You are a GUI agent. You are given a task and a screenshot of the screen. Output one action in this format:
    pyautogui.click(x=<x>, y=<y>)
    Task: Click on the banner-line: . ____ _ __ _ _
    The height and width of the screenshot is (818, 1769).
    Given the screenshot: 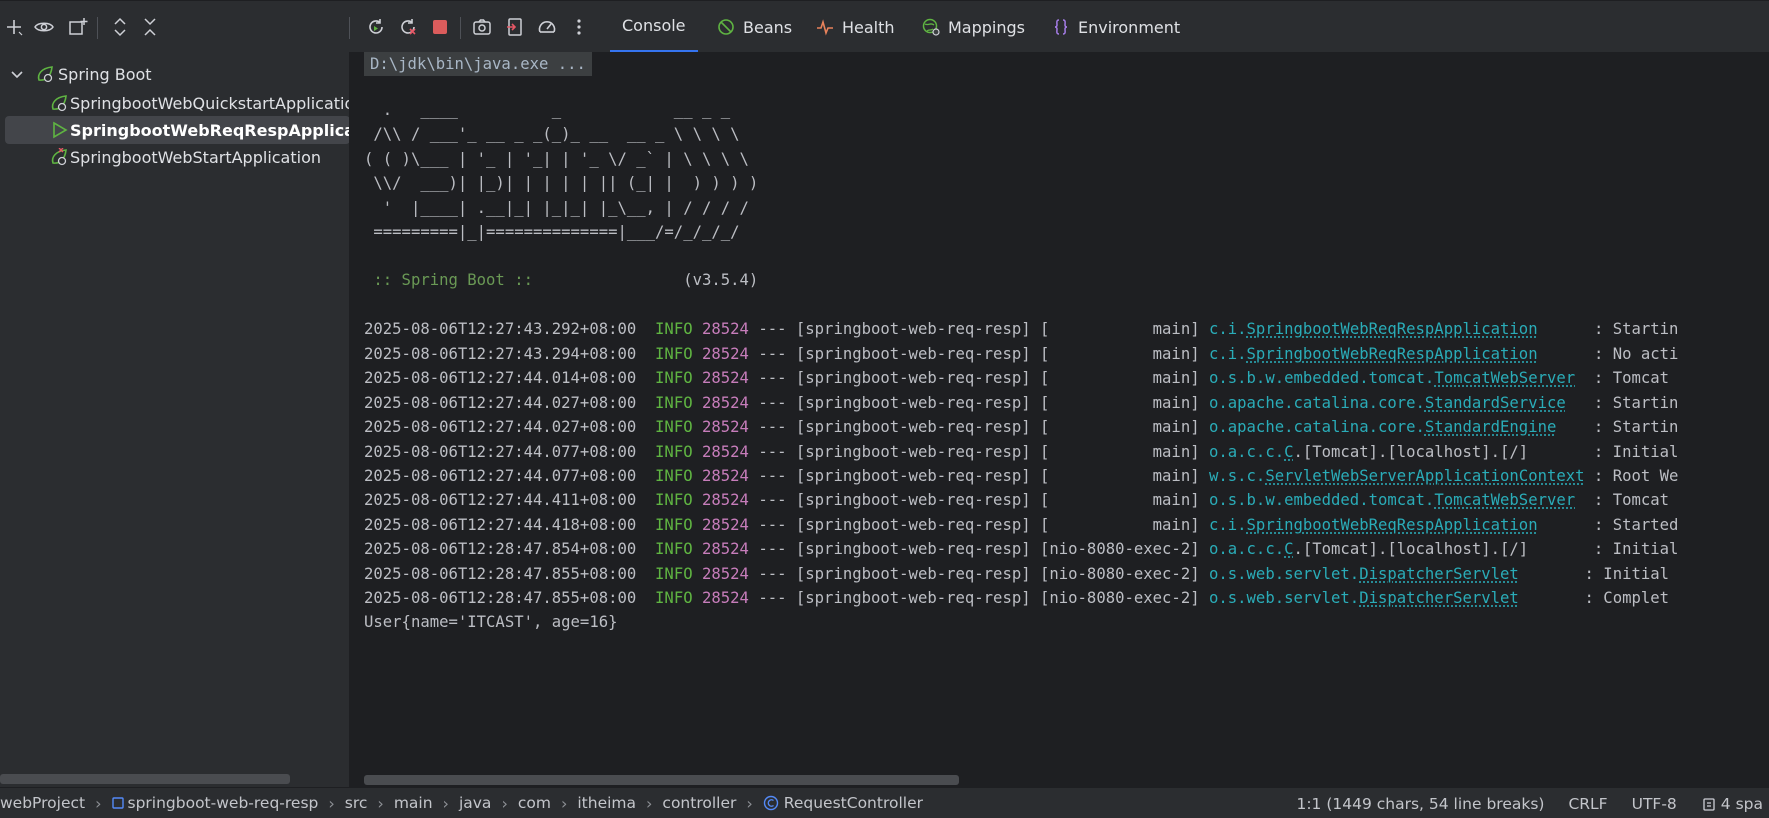 What is the action you would take?
    pyautogui.click(x=547, y=110)
    